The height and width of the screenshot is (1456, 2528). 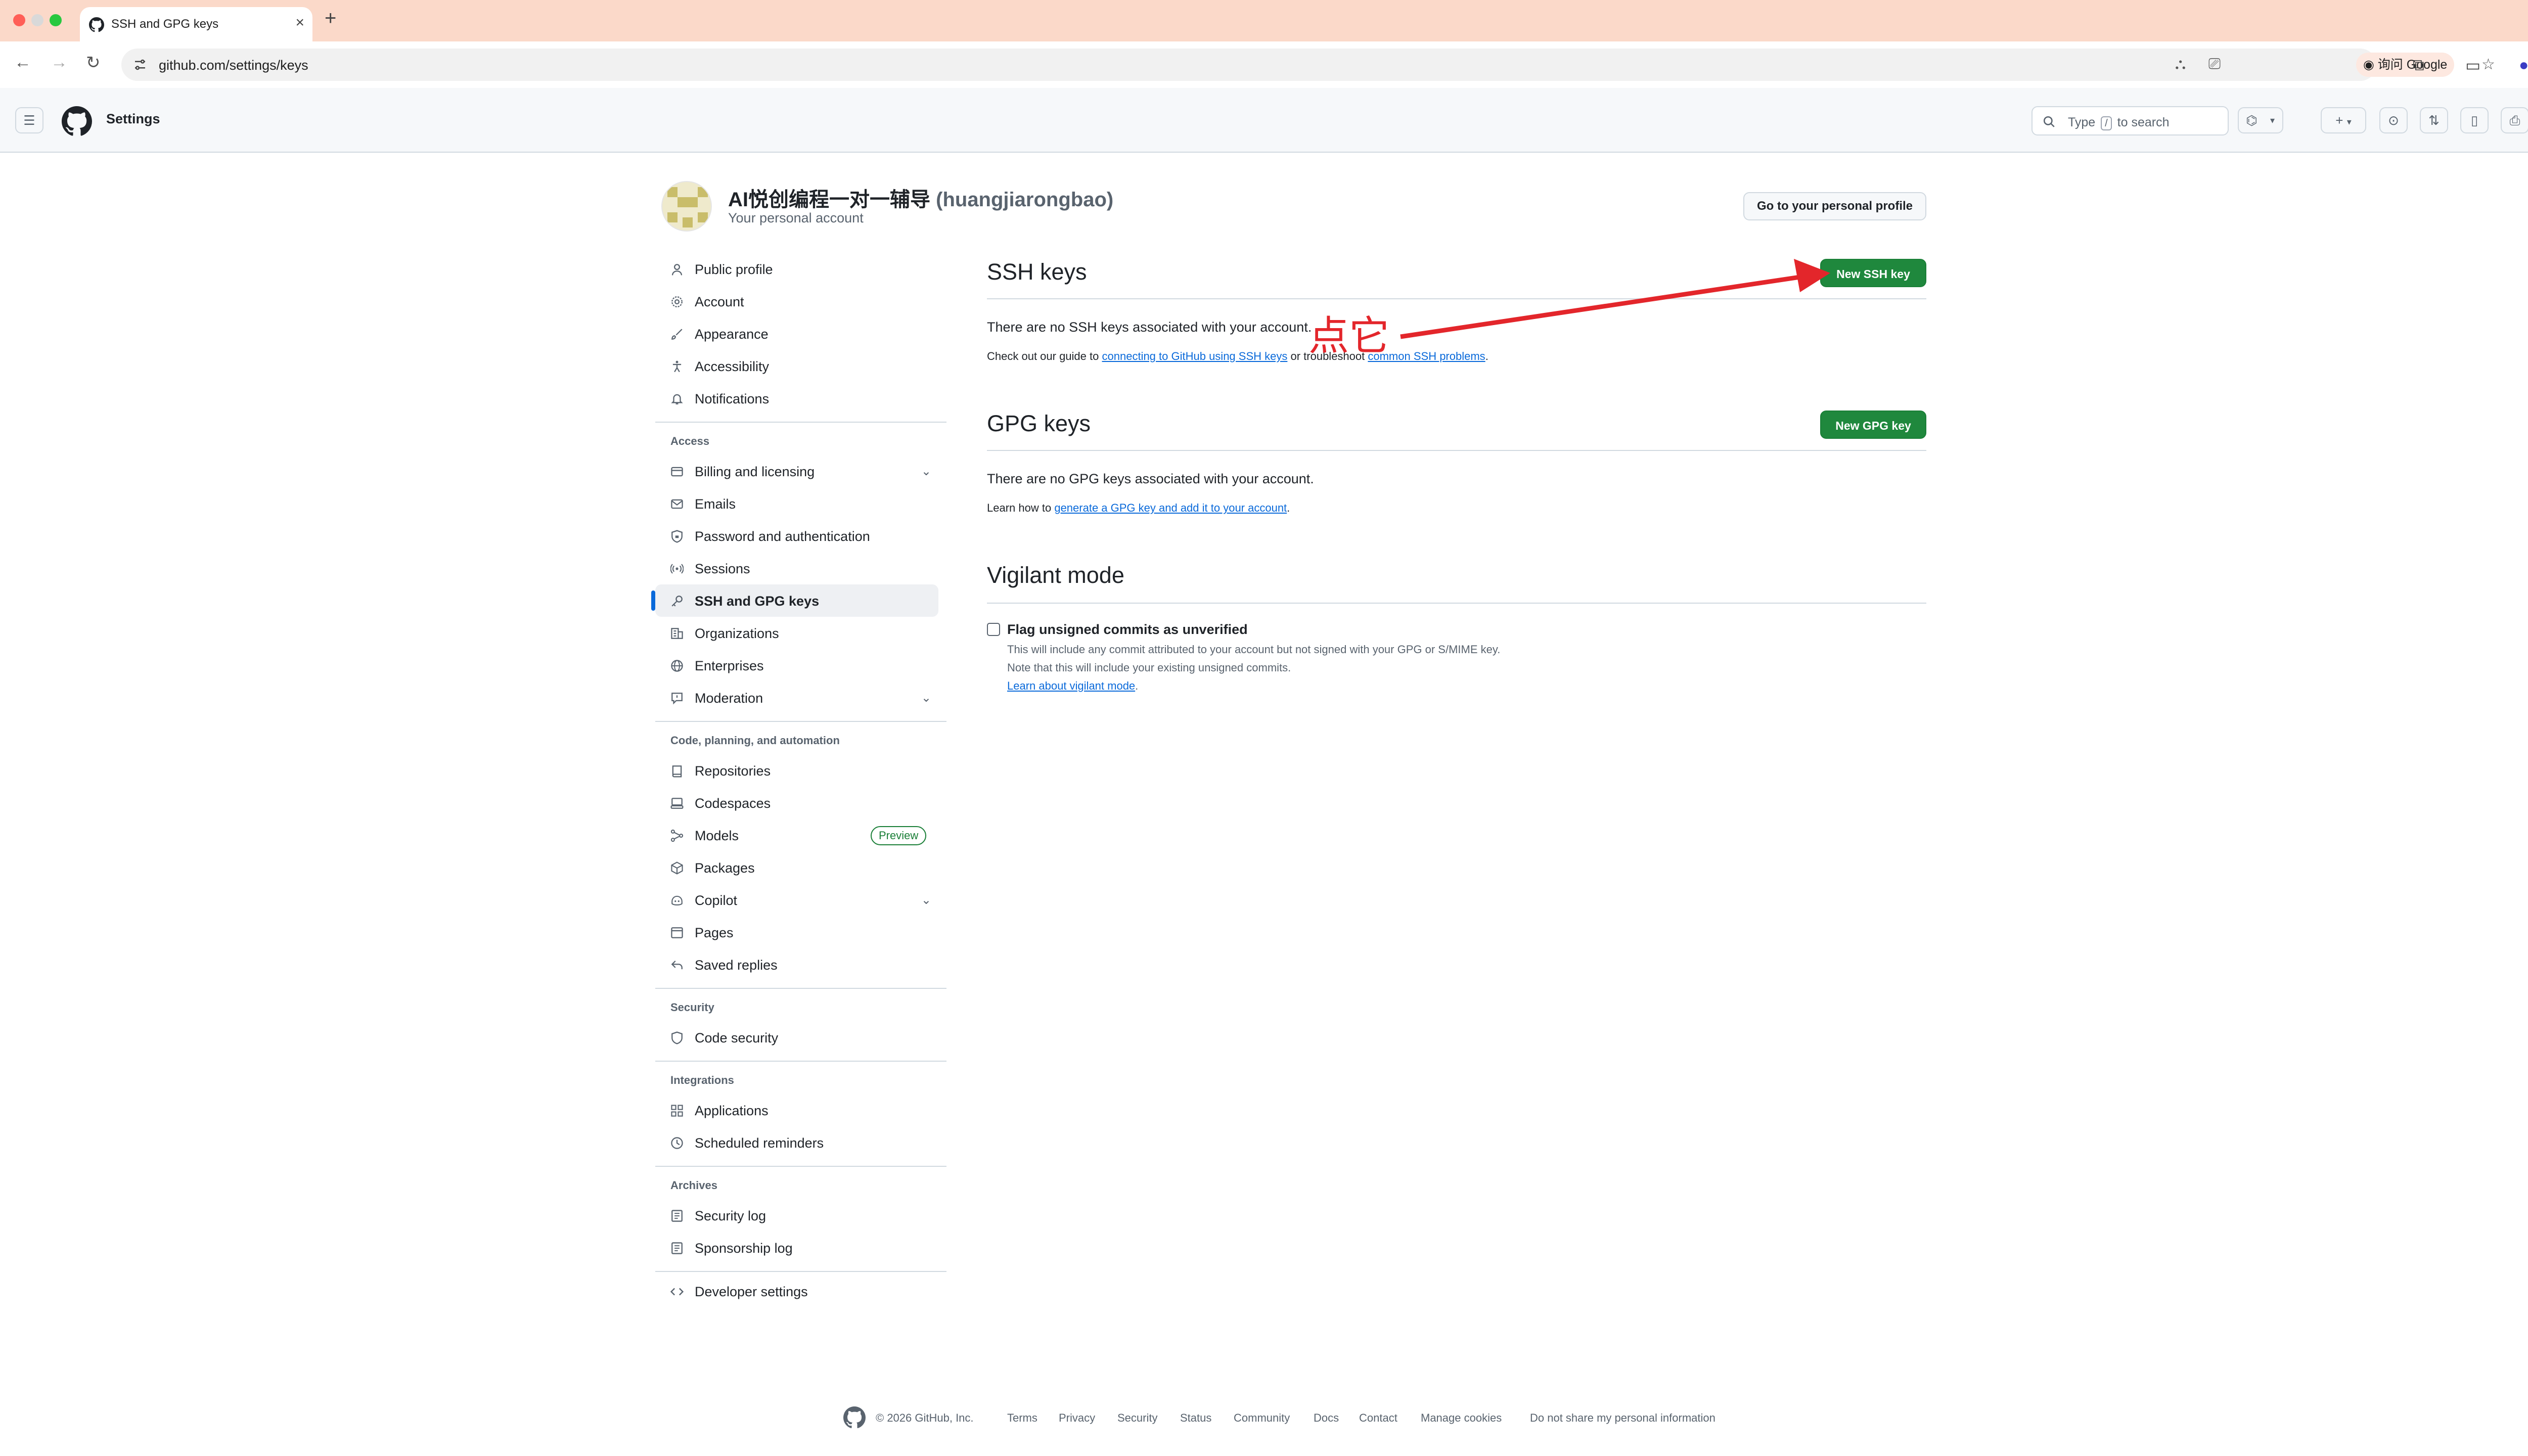 I want to click on sidebar-item-pages: Pages, so click(x=801, y=932).